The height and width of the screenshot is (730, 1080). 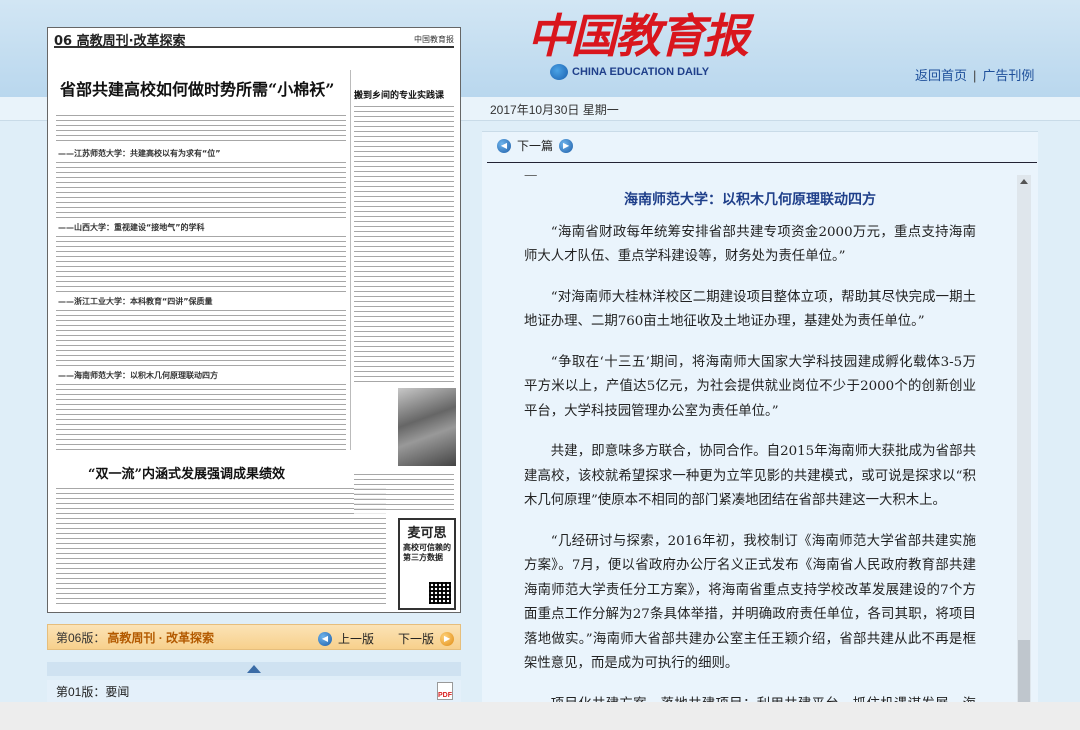 I want to click on ads-link: 广告刊例, so click(x=1008, y=75).